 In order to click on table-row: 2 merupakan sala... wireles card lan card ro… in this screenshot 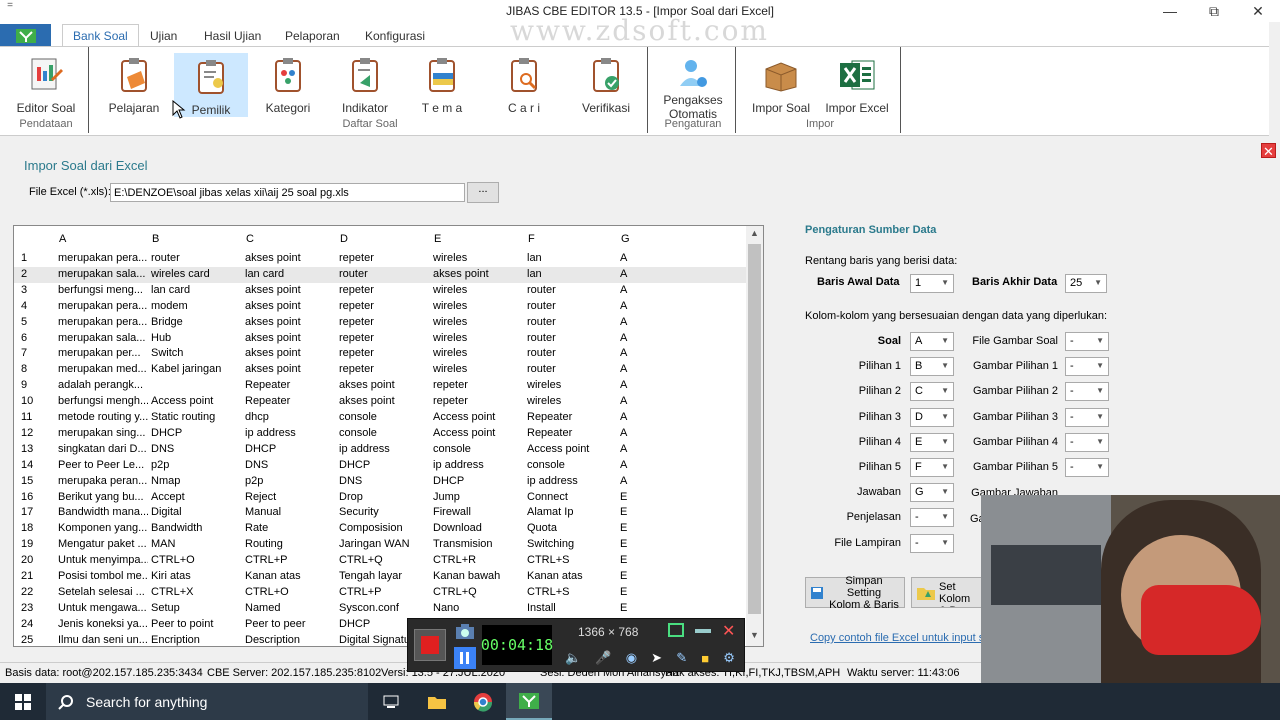, I will do `click(380, 274)`.